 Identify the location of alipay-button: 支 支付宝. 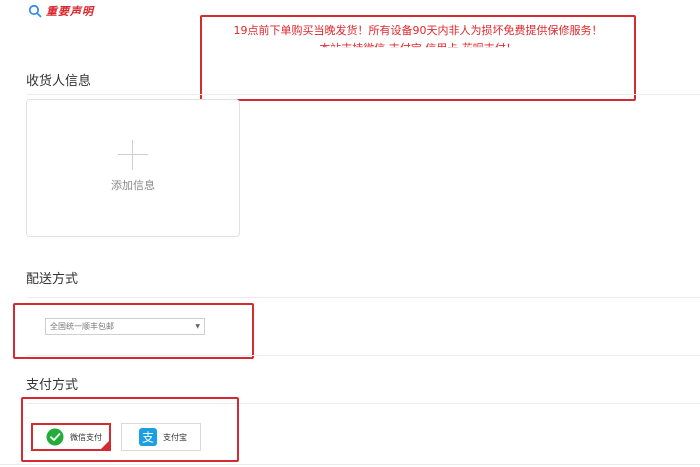
(161, 437).